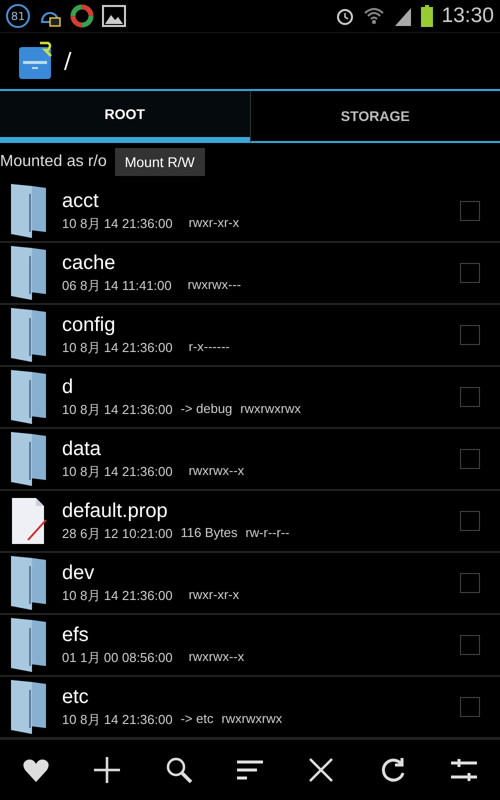 The height and width of the screenshot is (800, 500). I want to click on file-name: config, so click(89, 325).